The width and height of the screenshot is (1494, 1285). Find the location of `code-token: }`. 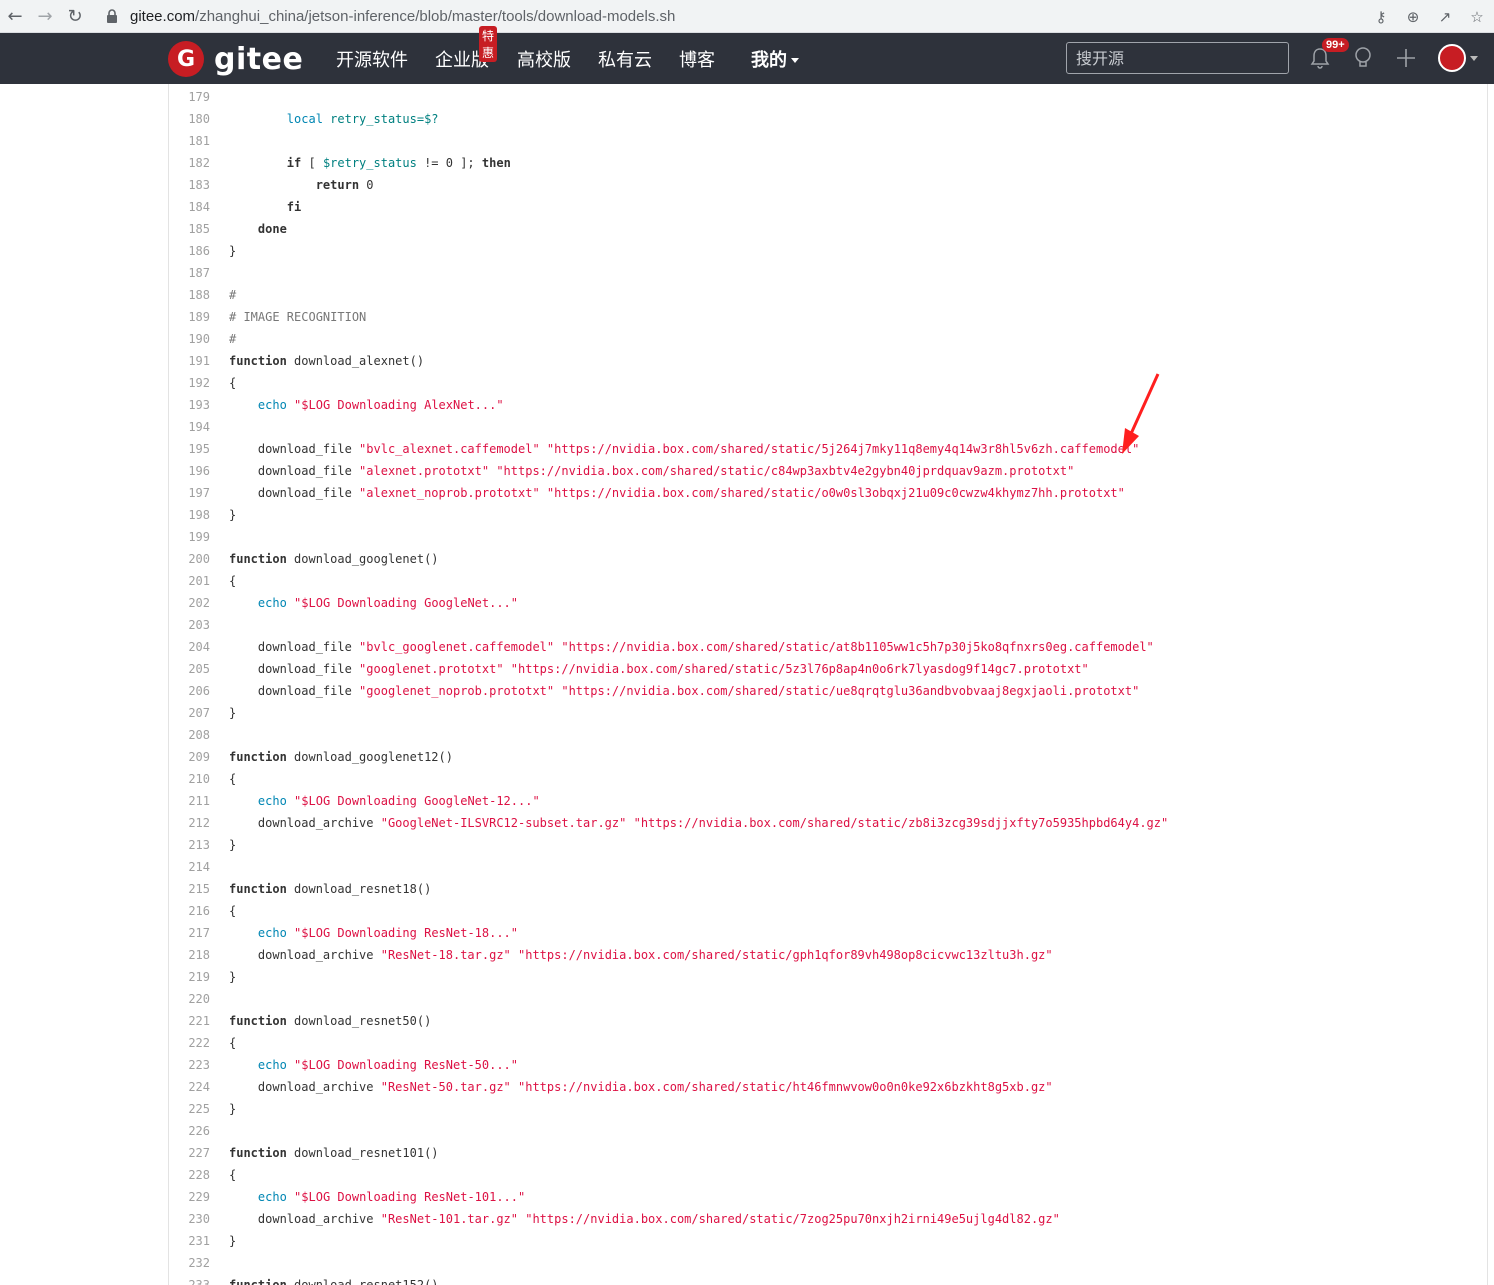

code-token: } is located at coordinates (233, 251).